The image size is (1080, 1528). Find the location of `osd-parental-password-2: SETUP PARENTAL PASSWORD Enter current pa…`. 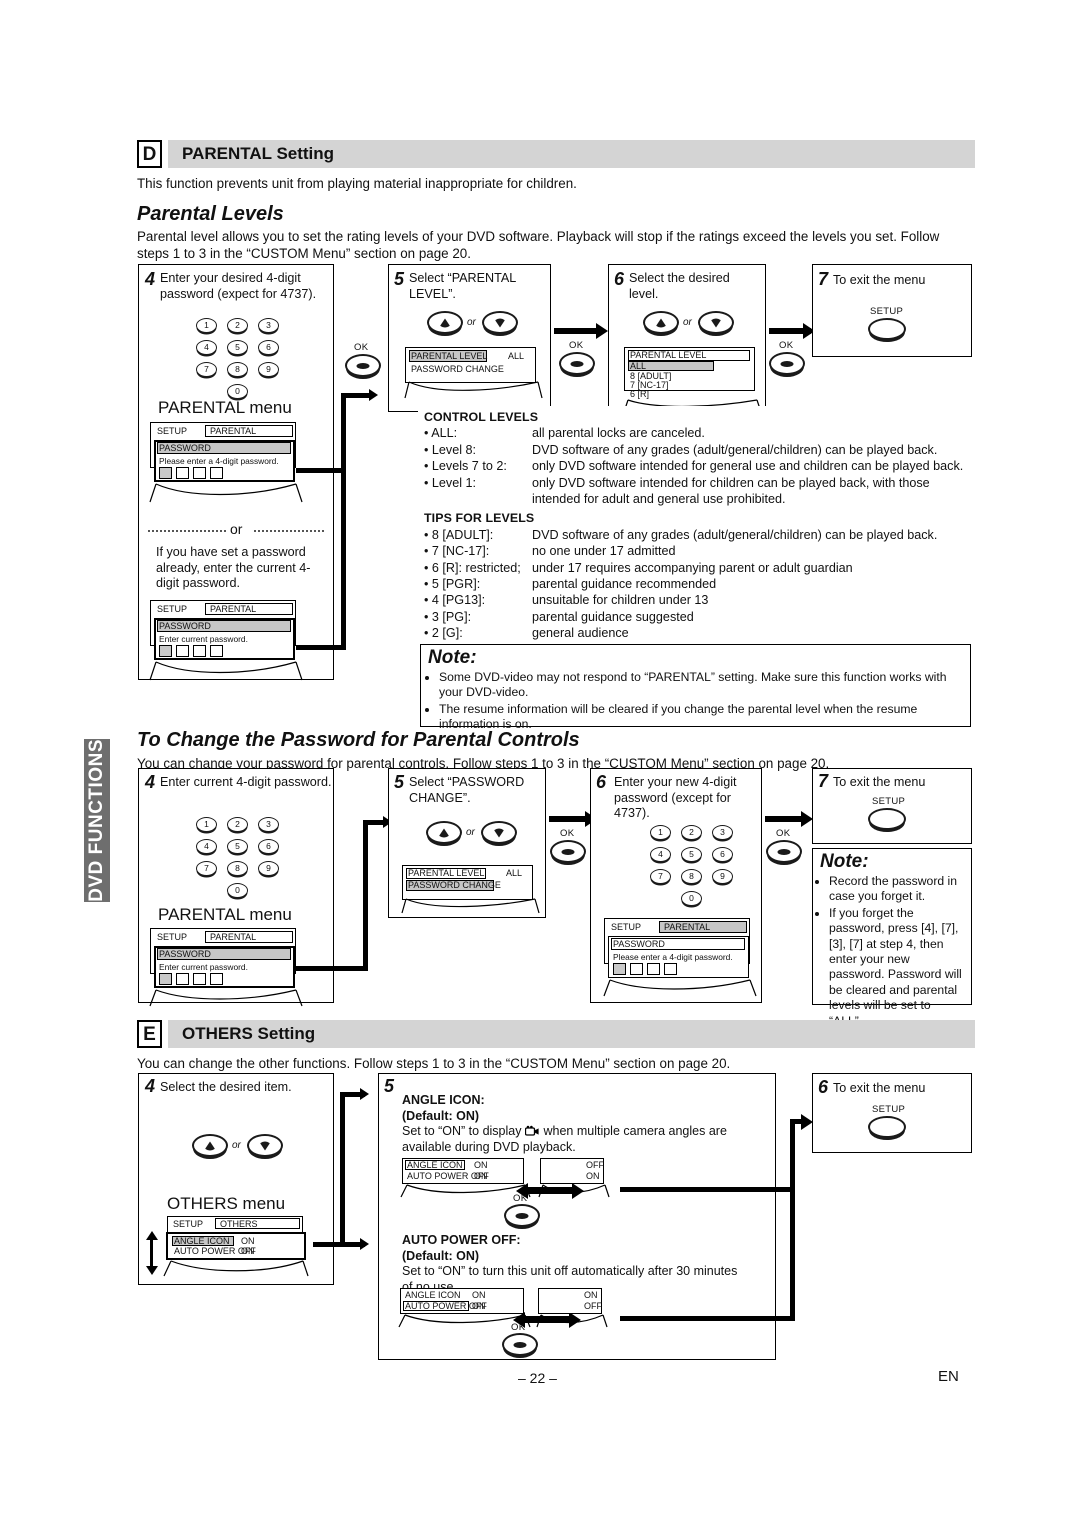

osd-parental-password-2: SETUP PARENTAL PASSWORD Enter current pa… is located at coordinates (226, 640).